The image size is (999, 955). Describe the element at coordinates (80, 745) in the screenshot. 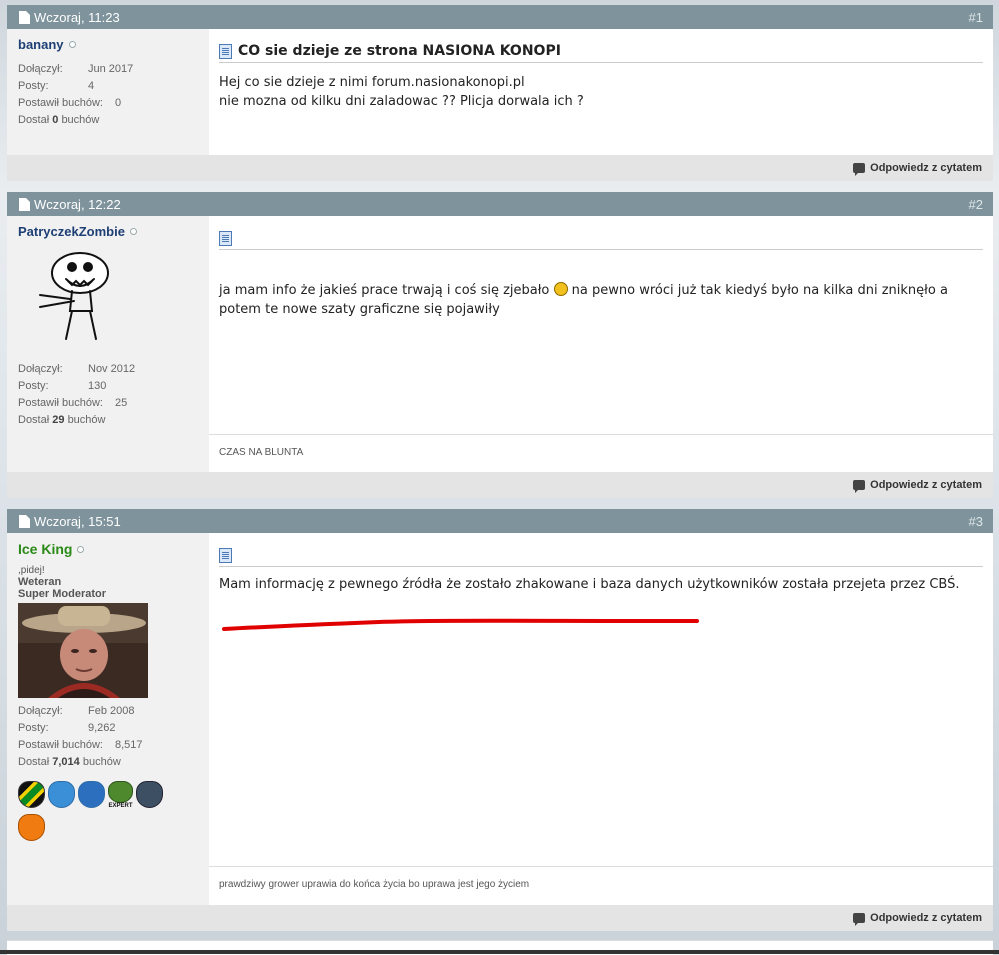

I see `user-stat-given: Postawił buchów: 8,517` at that location.